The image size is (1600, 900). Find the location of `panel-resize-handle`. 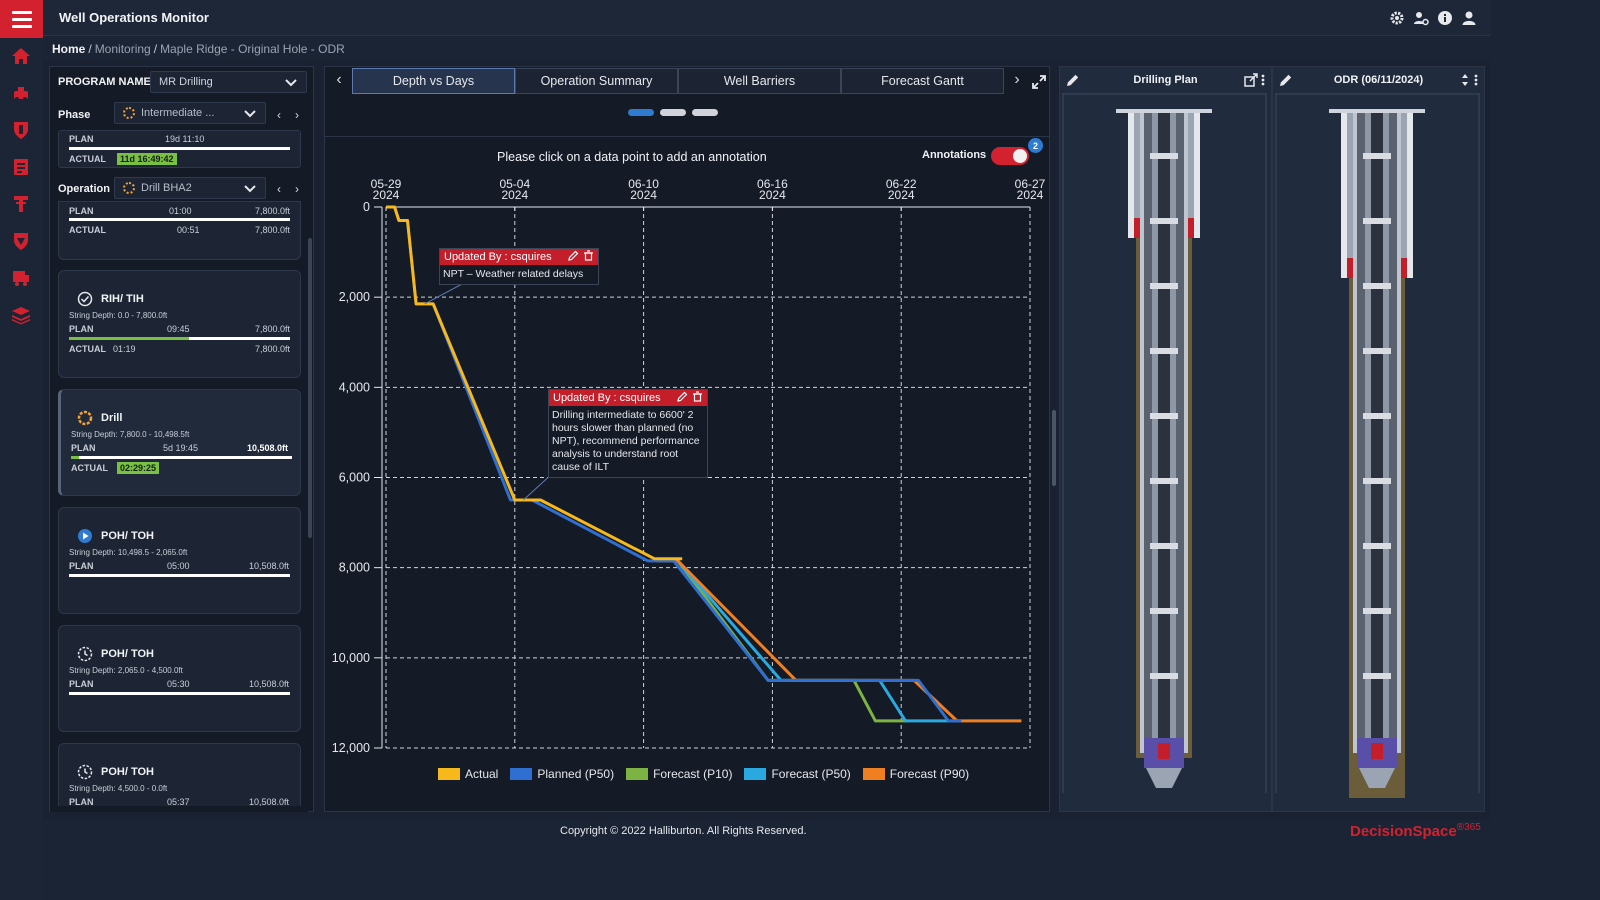

panel-resize-handle is located at coordinates (1054, 448).